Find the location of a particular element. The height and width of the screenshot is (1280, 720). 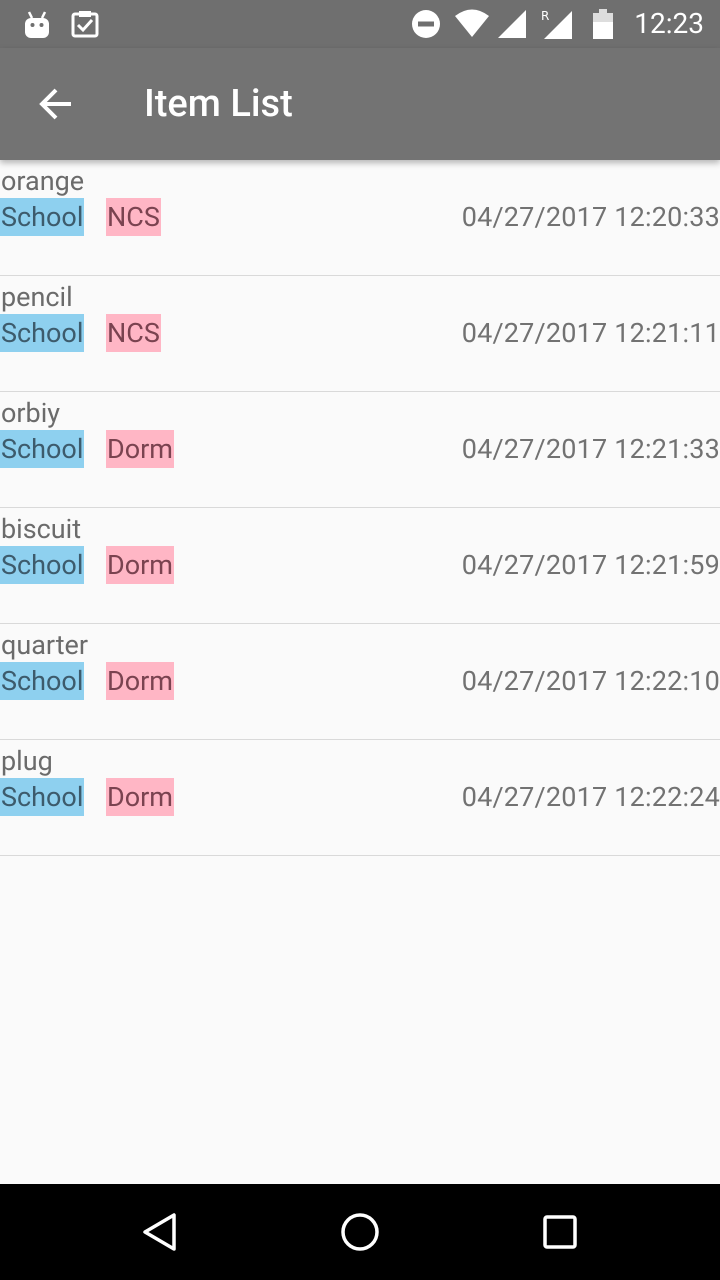

arrow-back-icon is located at coordinates (55, 104).